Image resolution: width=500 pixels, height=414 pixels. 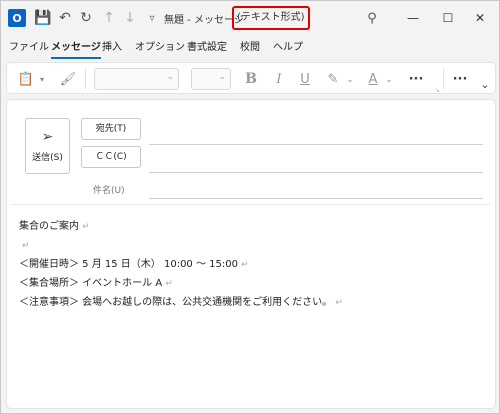 What do you see at coordinates (181, 245) in the screenshot?
I see `body-line: ↵` at bounding box center [181, 245].